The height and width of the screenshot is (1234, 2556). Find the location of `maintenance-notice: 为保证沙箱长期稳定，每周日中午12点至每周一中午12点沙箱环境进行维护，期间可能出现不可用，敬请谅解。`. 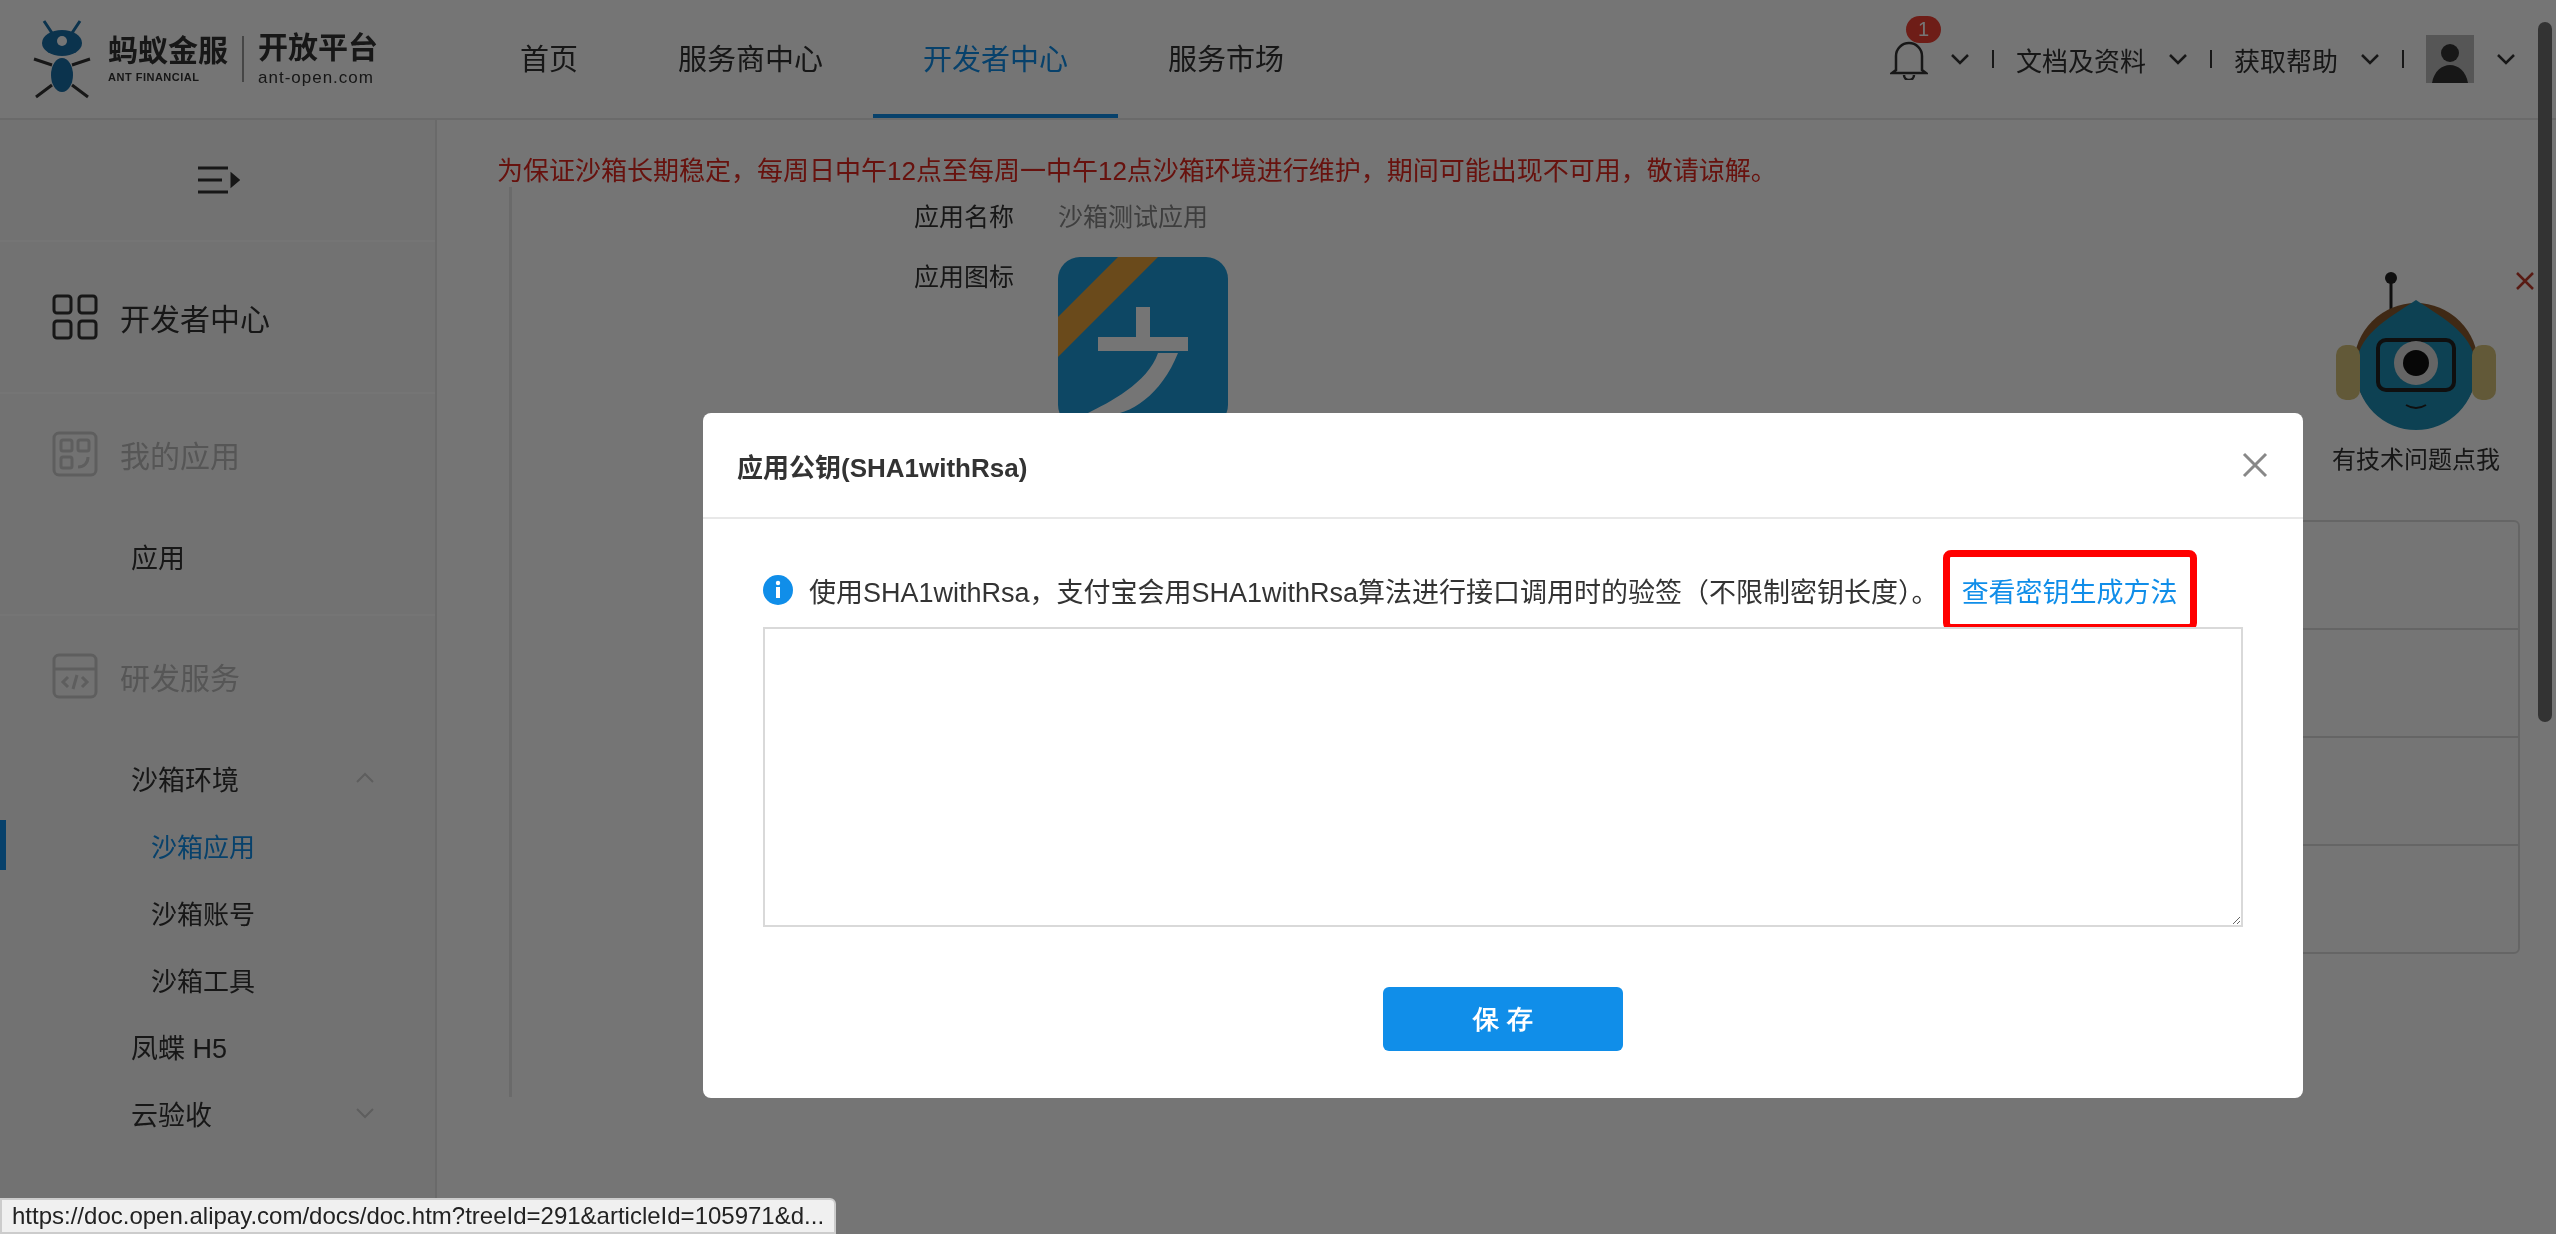

maintenance-notice: 为保证沙箱长期稳定，每周日中午12点至每周一中午12点沙箱环境进行维护，期间可能出现不可用，敬请谅解。 is located at coordinates (1137, 171).